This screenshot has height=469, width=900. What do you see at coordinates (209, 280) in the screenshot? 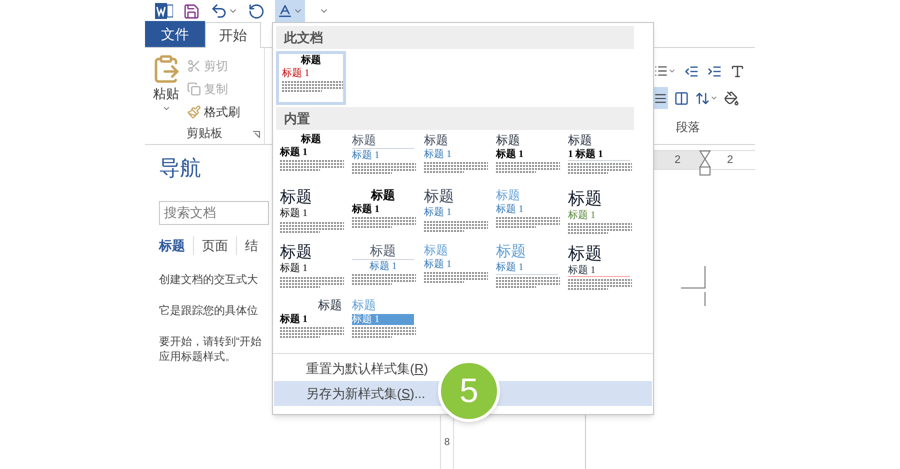
I see `help-text: 创建文档的交互式大` at bounding box center [209, 280].